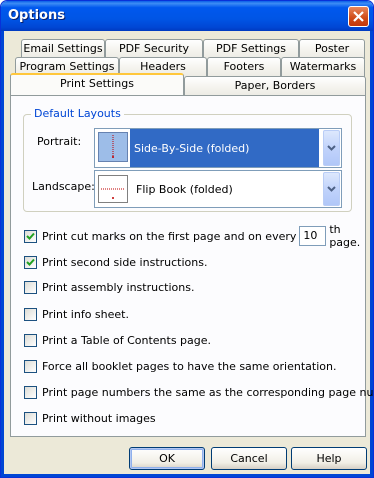 Image resolution: width=374 pixels, height=478 pixels. What do you see at coordinates (99, 418) in the screenshot?
I see `without-images-label: Print without images` at bounding box center [99, 418].